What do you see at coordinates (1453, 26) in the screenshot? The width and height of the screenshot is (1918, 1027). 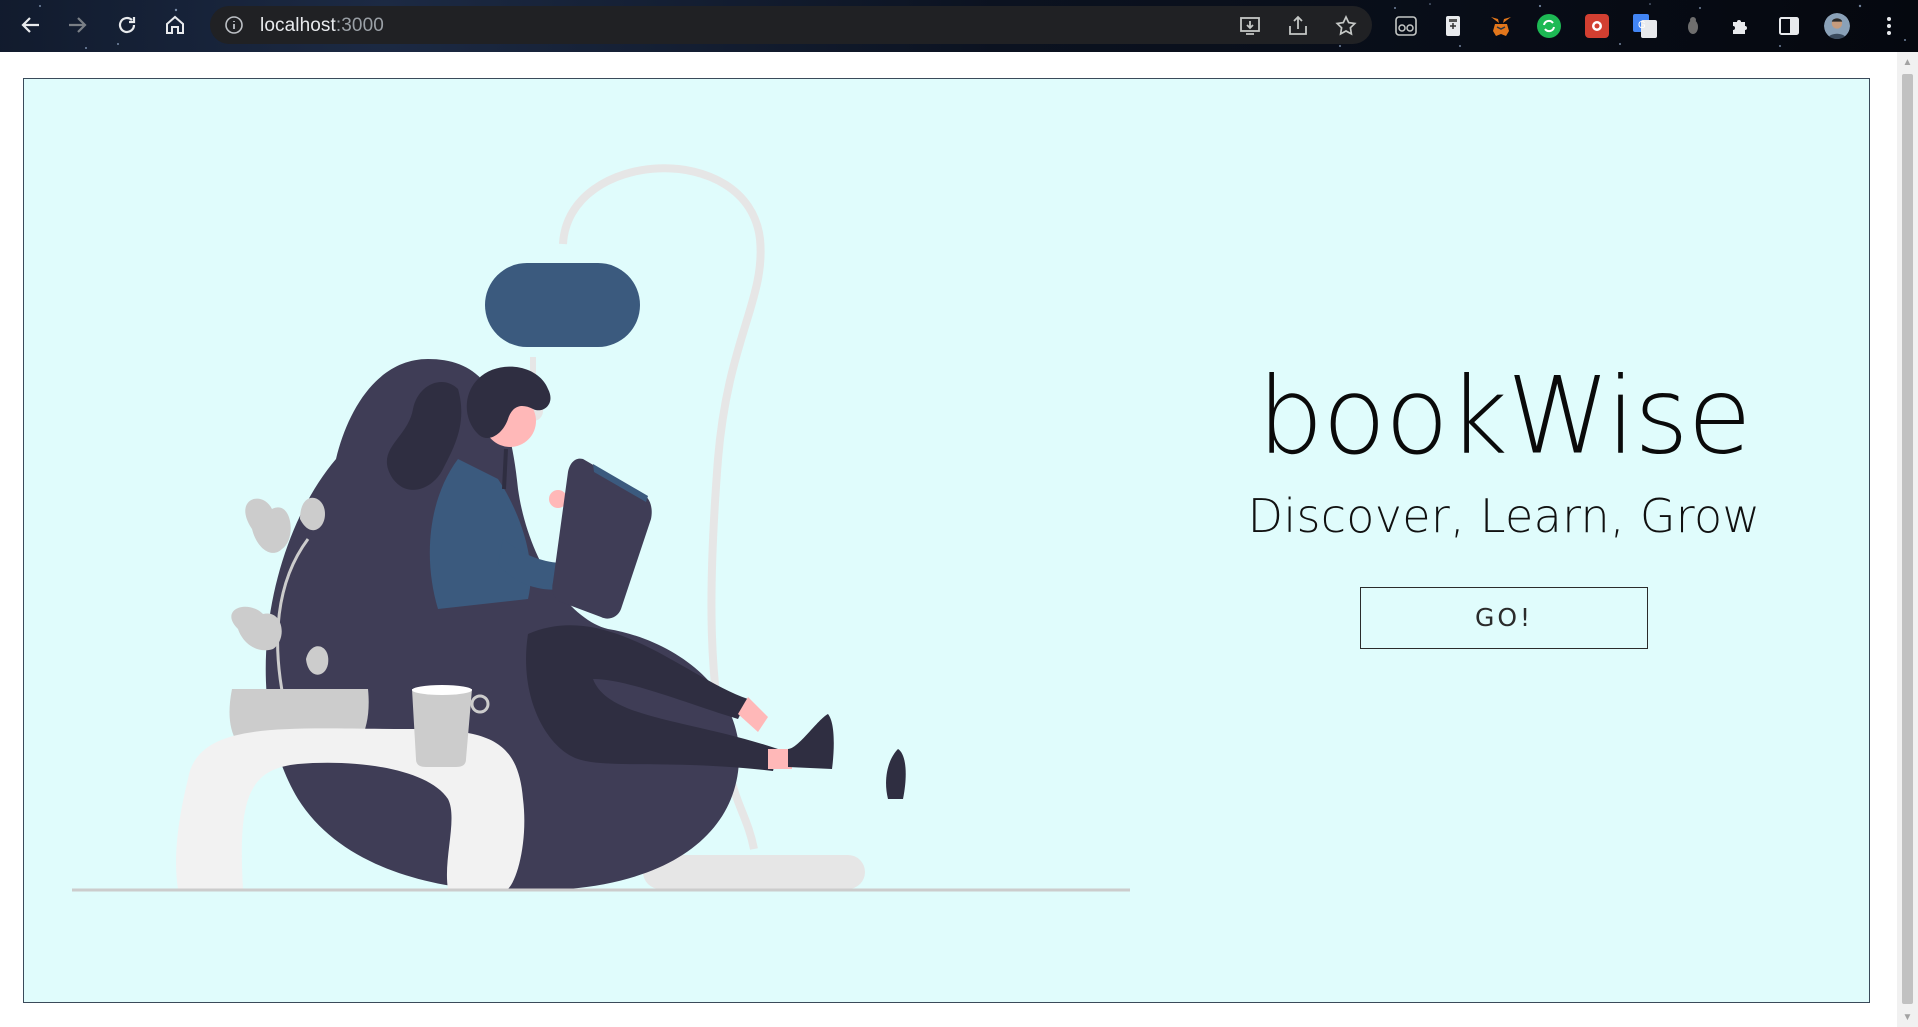 I see `extension-calculator-icon` at bounding box center [1453, 26].